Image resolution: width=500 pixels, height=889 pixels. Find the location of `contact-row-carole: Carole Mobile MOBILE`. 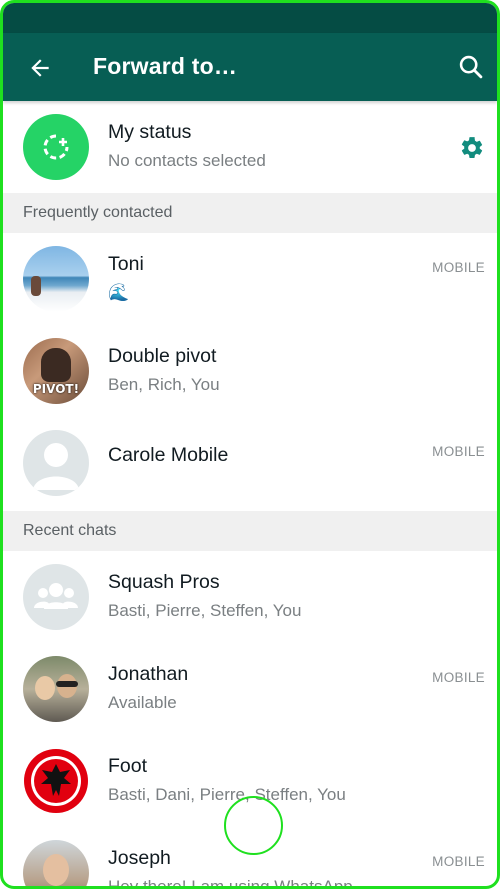

contact-row-carole: Carole Mobile MOBILE is located at coordinates (250, 463).